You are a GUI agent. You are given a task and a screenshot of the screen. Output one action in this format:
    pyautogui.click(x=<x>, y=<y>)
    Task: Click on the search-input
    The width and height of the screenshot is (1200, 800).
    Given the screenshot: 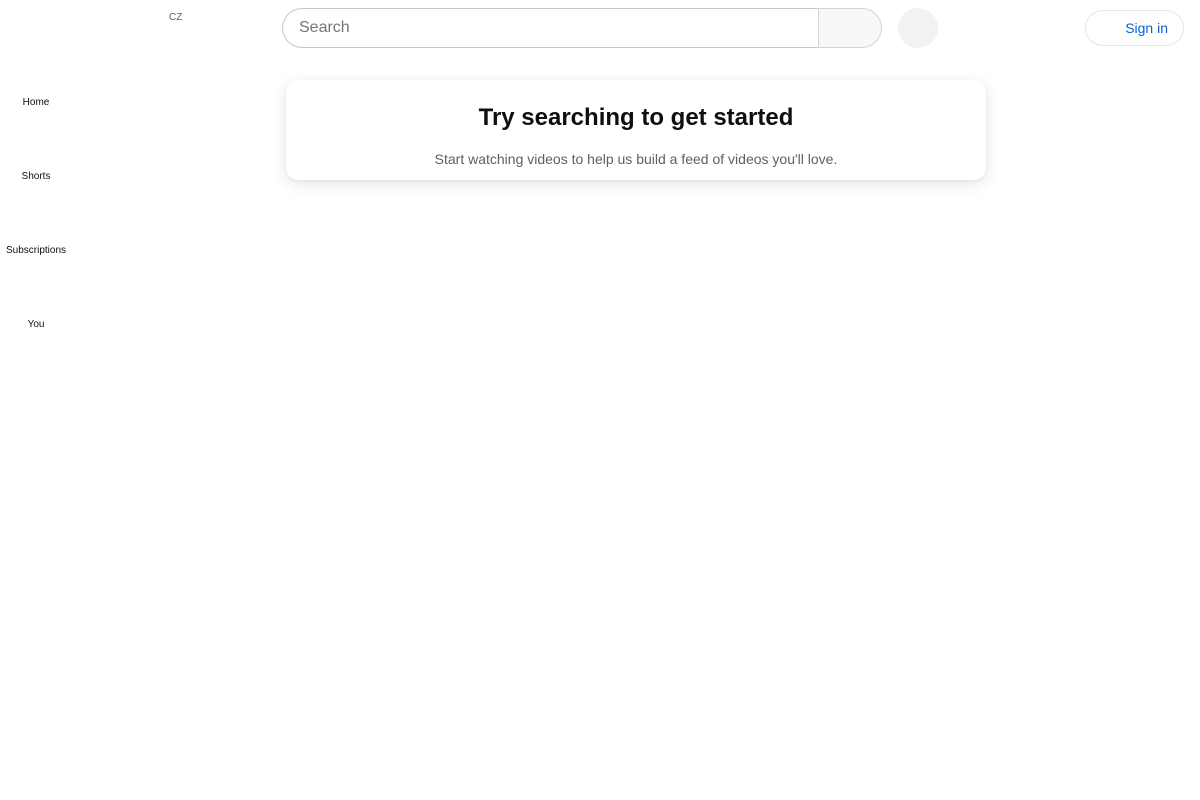 What is the action you would take?
    pyautogui.click(x=559, y=28)
    